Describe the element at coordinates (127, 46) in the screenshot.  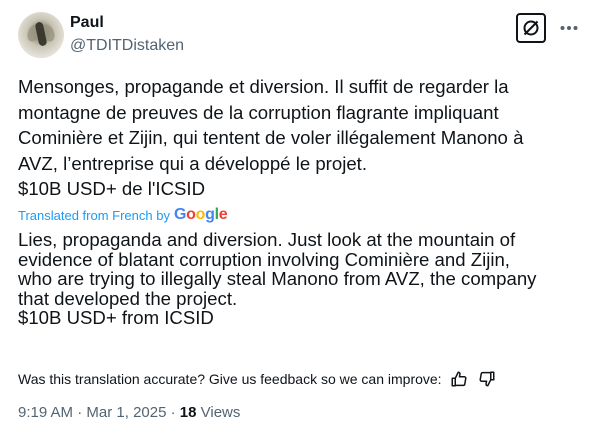
I see `user-handle: @TDITDistaken` at that location.